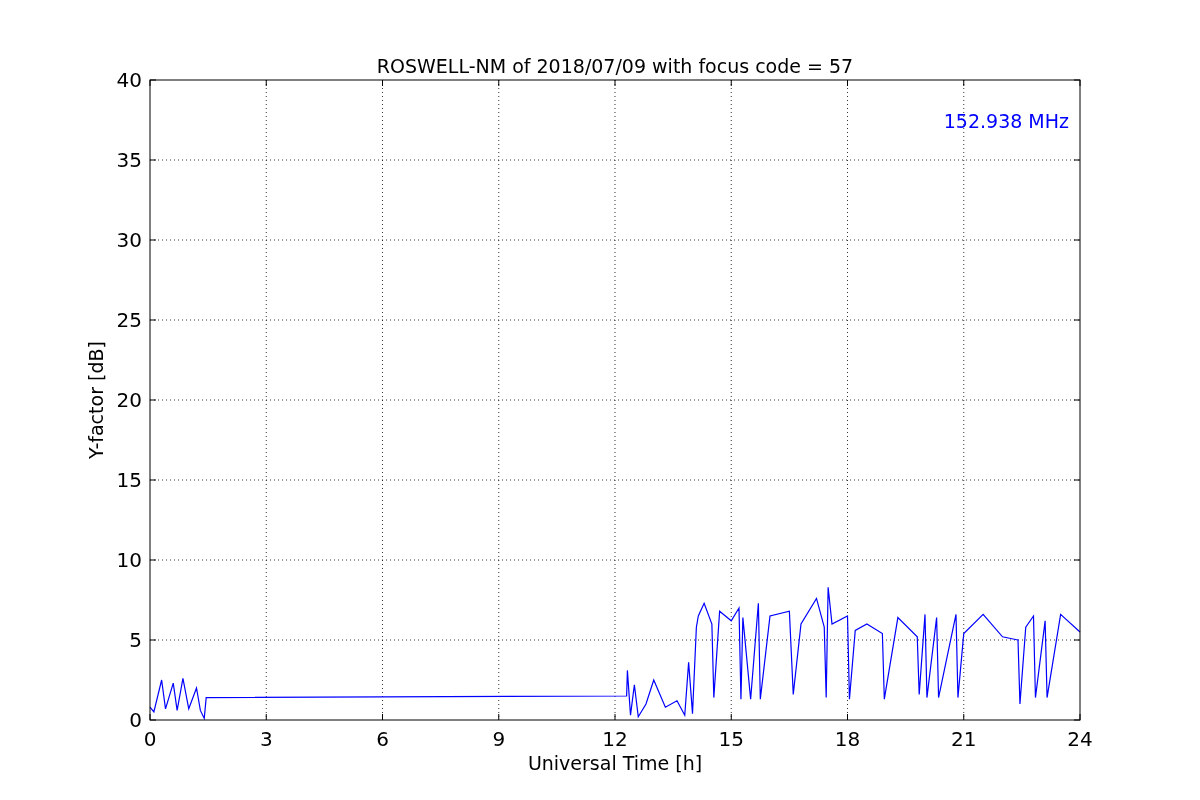  I want to click on x-tick-label: 18, so click(847, 739).